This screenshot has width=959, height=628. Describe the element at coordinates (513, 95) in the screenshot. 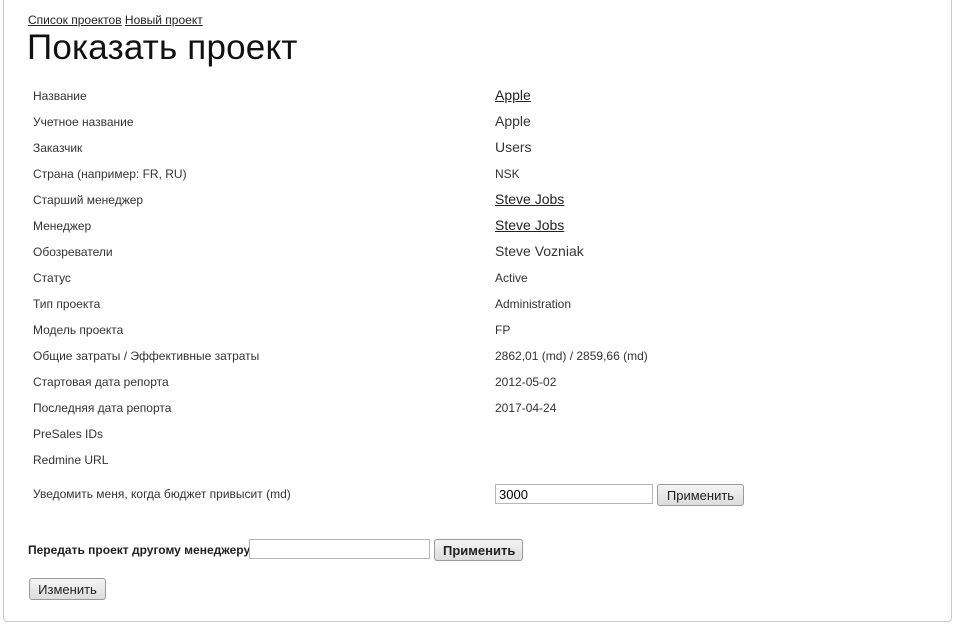

I see `project-name-link: Apple` at that location.